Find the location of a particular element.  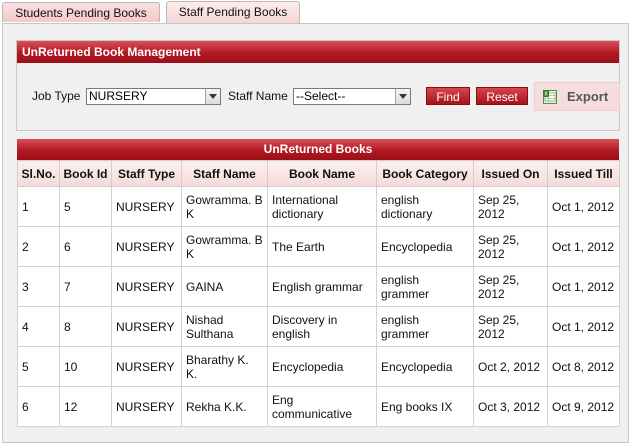

column-header: Book Name is located at coordinates (322, 173).